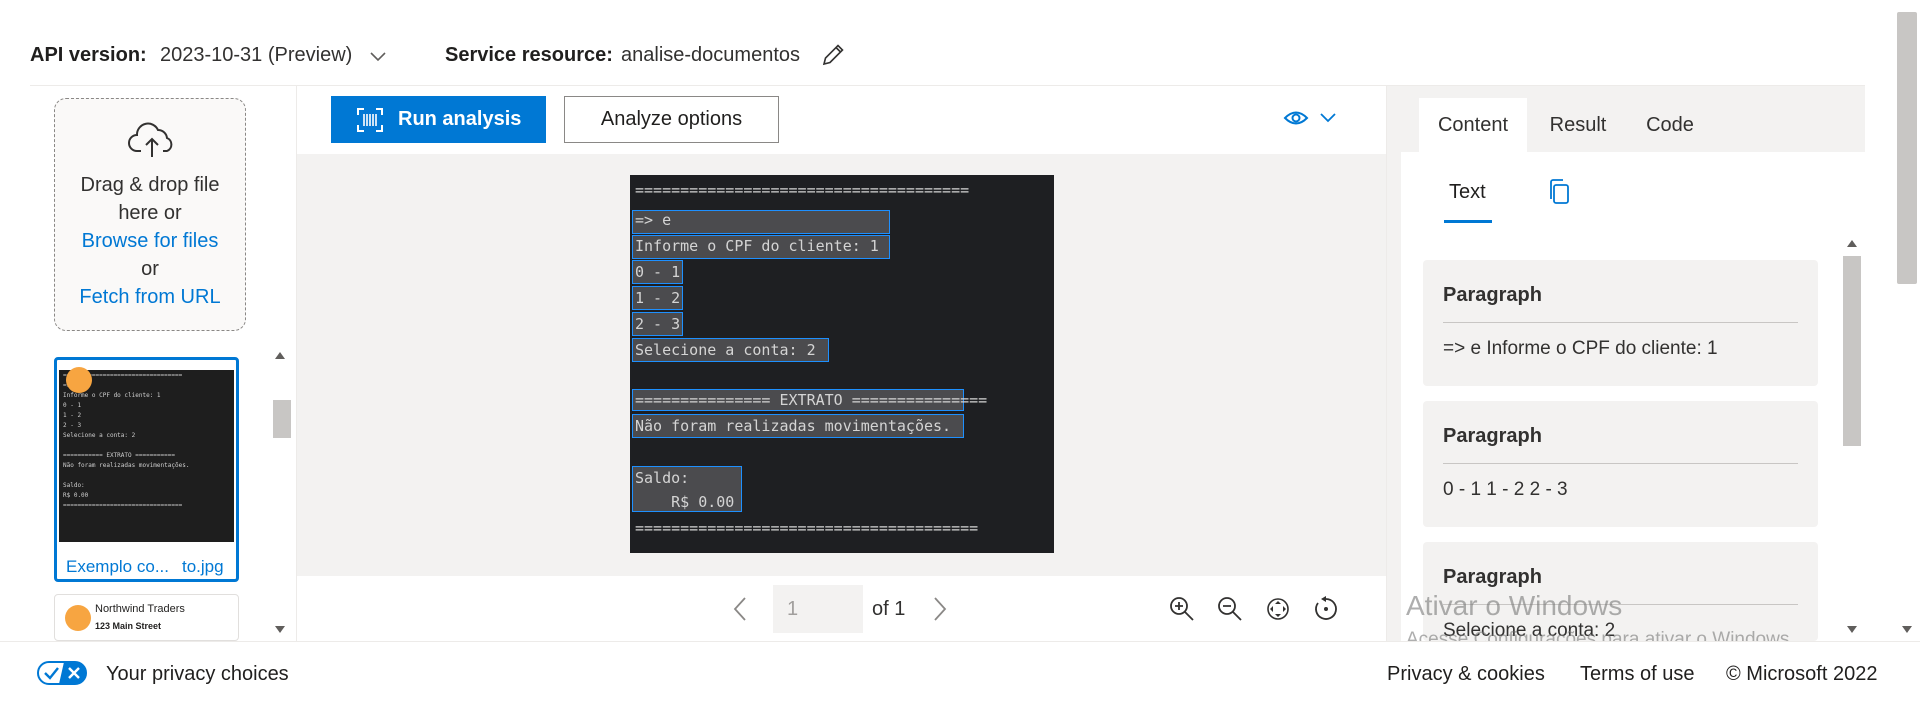  I want to click on thumbnail-line: =================================, so click(123, 505).